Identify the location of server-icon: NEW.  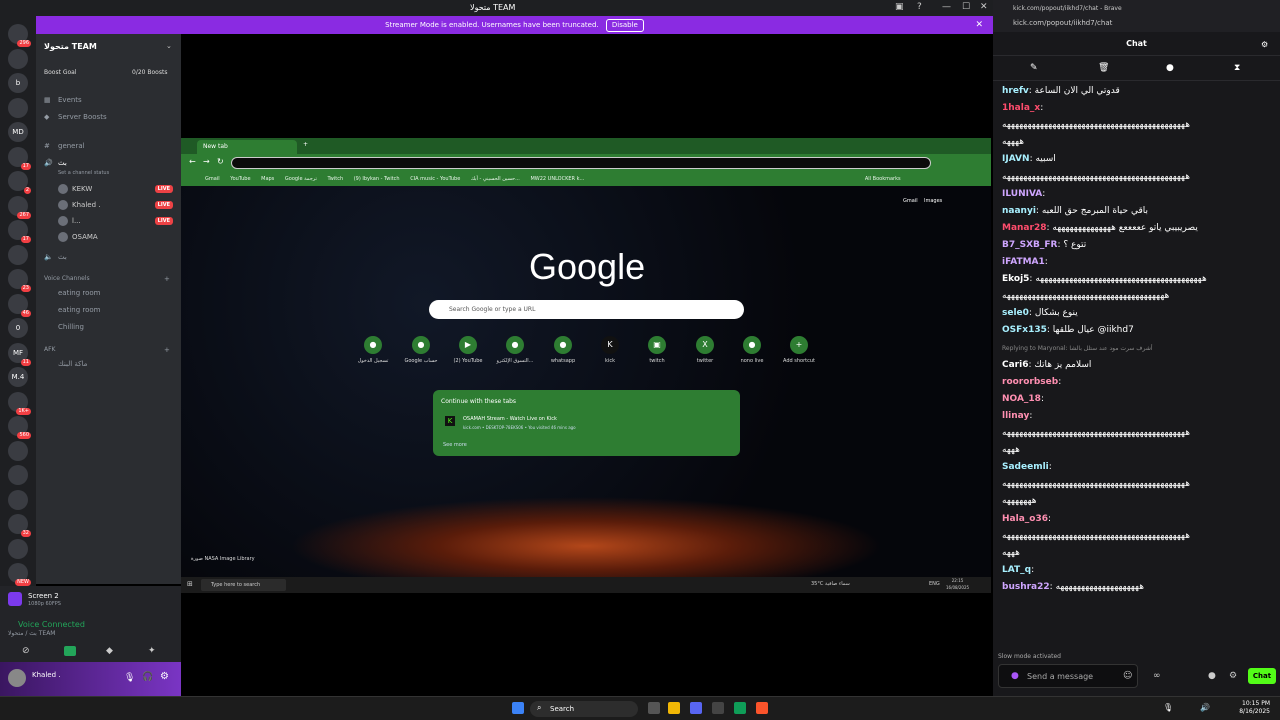
(19, 574).